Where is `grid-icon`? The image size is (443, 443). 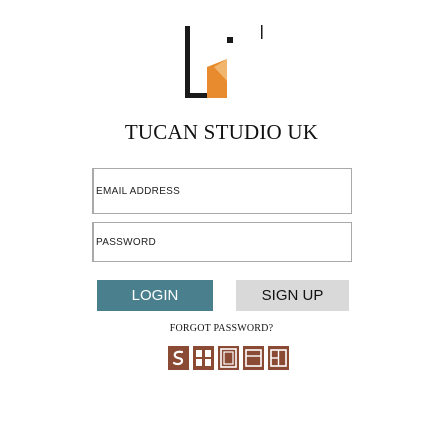
grid-icon is located at coordinates (203, 358).